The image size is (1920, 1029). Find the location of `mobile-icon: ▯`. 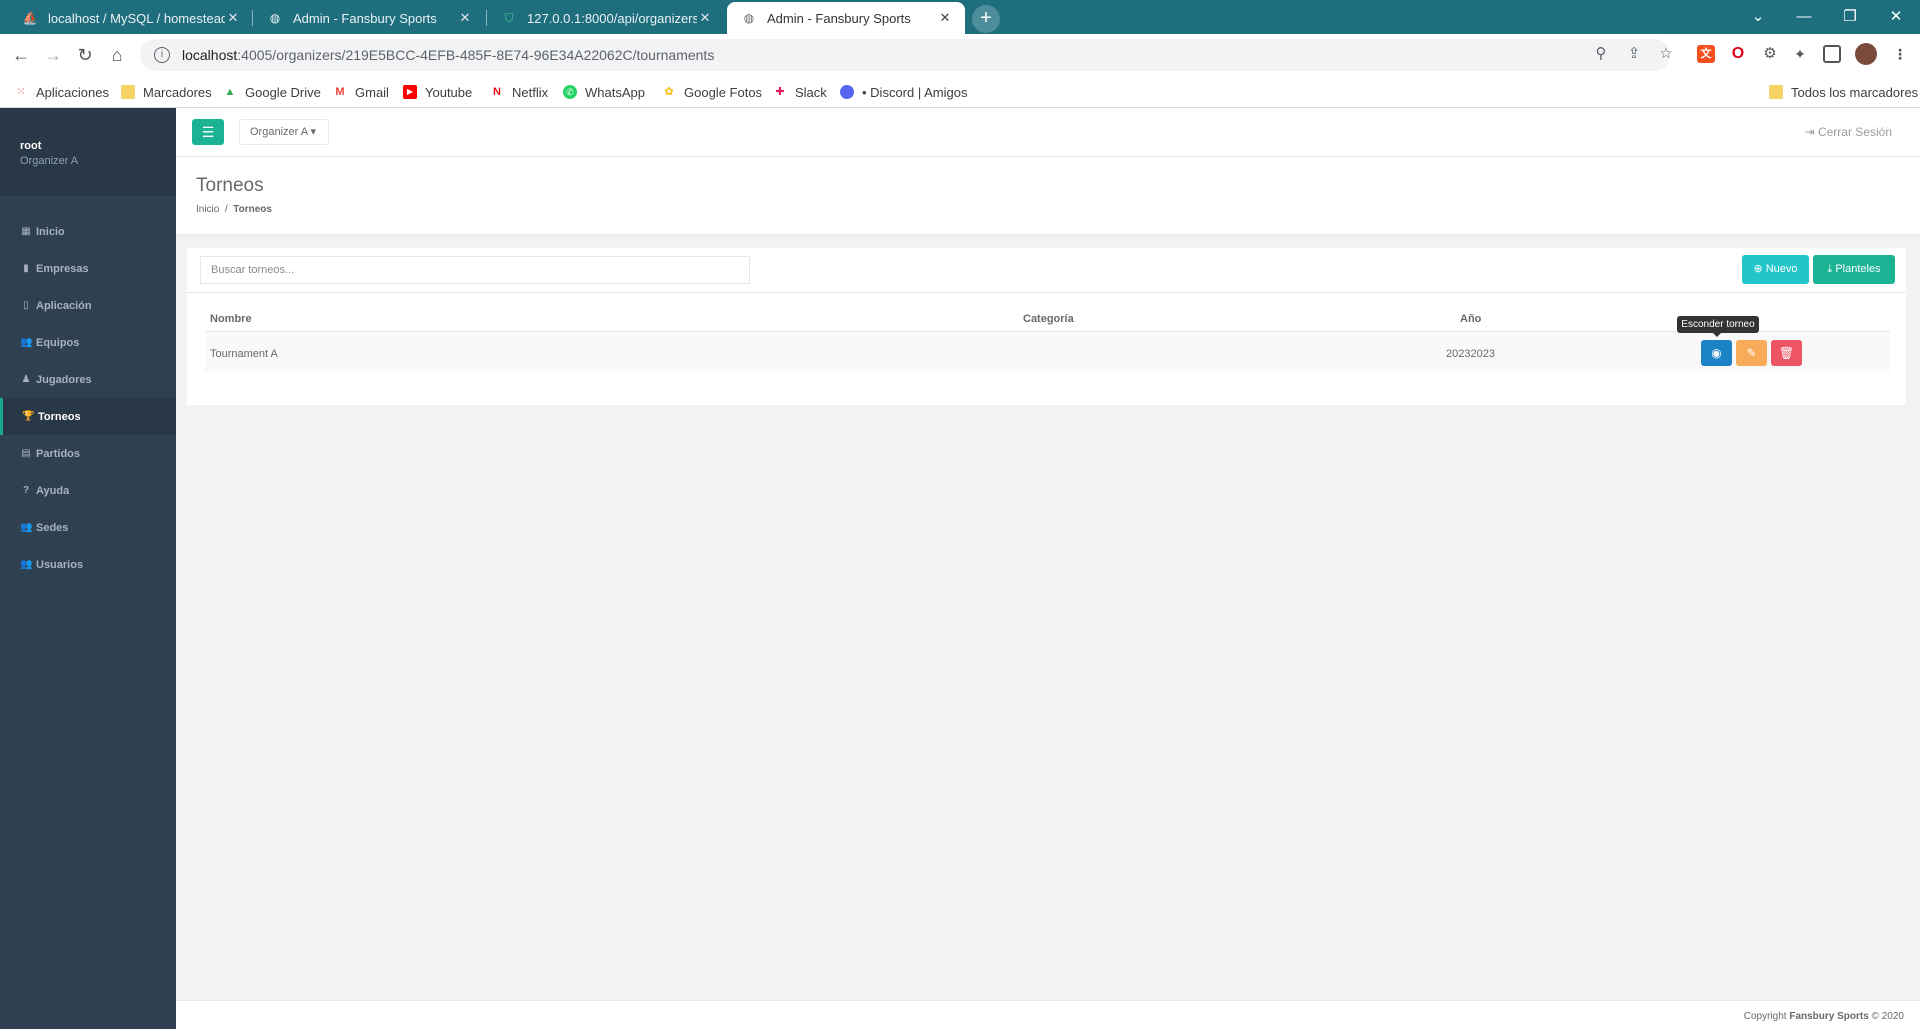

mobile-icon: ▯ is located at coordinates (26, 305).